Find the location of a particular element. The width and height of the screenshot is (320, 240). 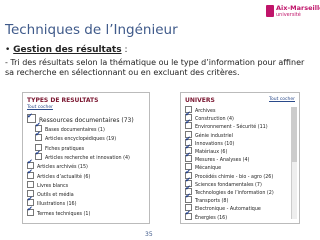

types-item: Articles archivés (15) is located at coordinates (57, 165).